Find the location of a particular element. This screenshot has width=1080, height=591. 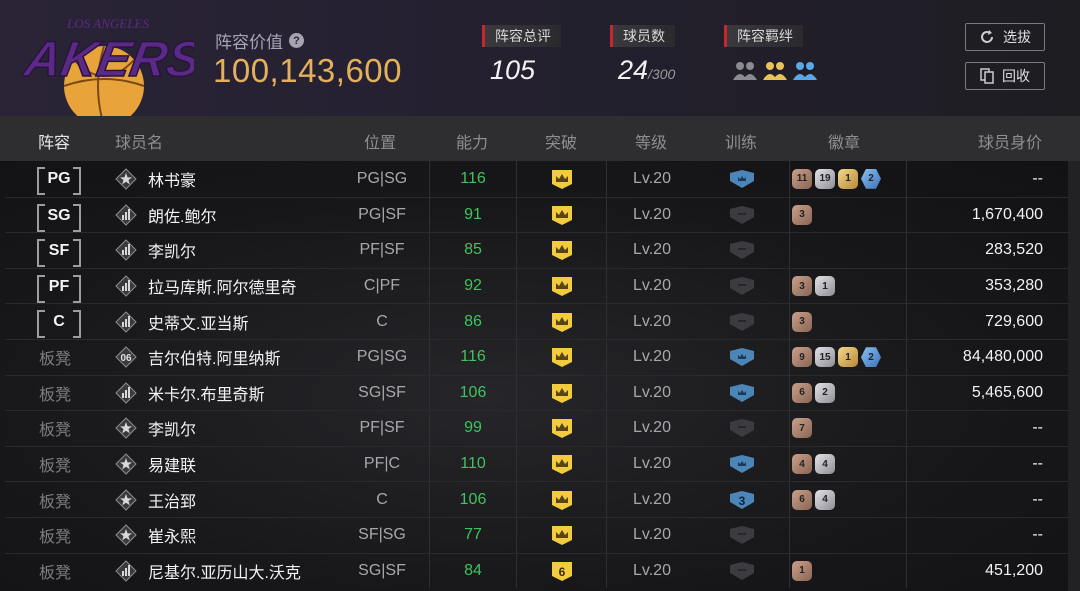

breakthrough-level-icon: 6 is located at coordinates (562, 571).